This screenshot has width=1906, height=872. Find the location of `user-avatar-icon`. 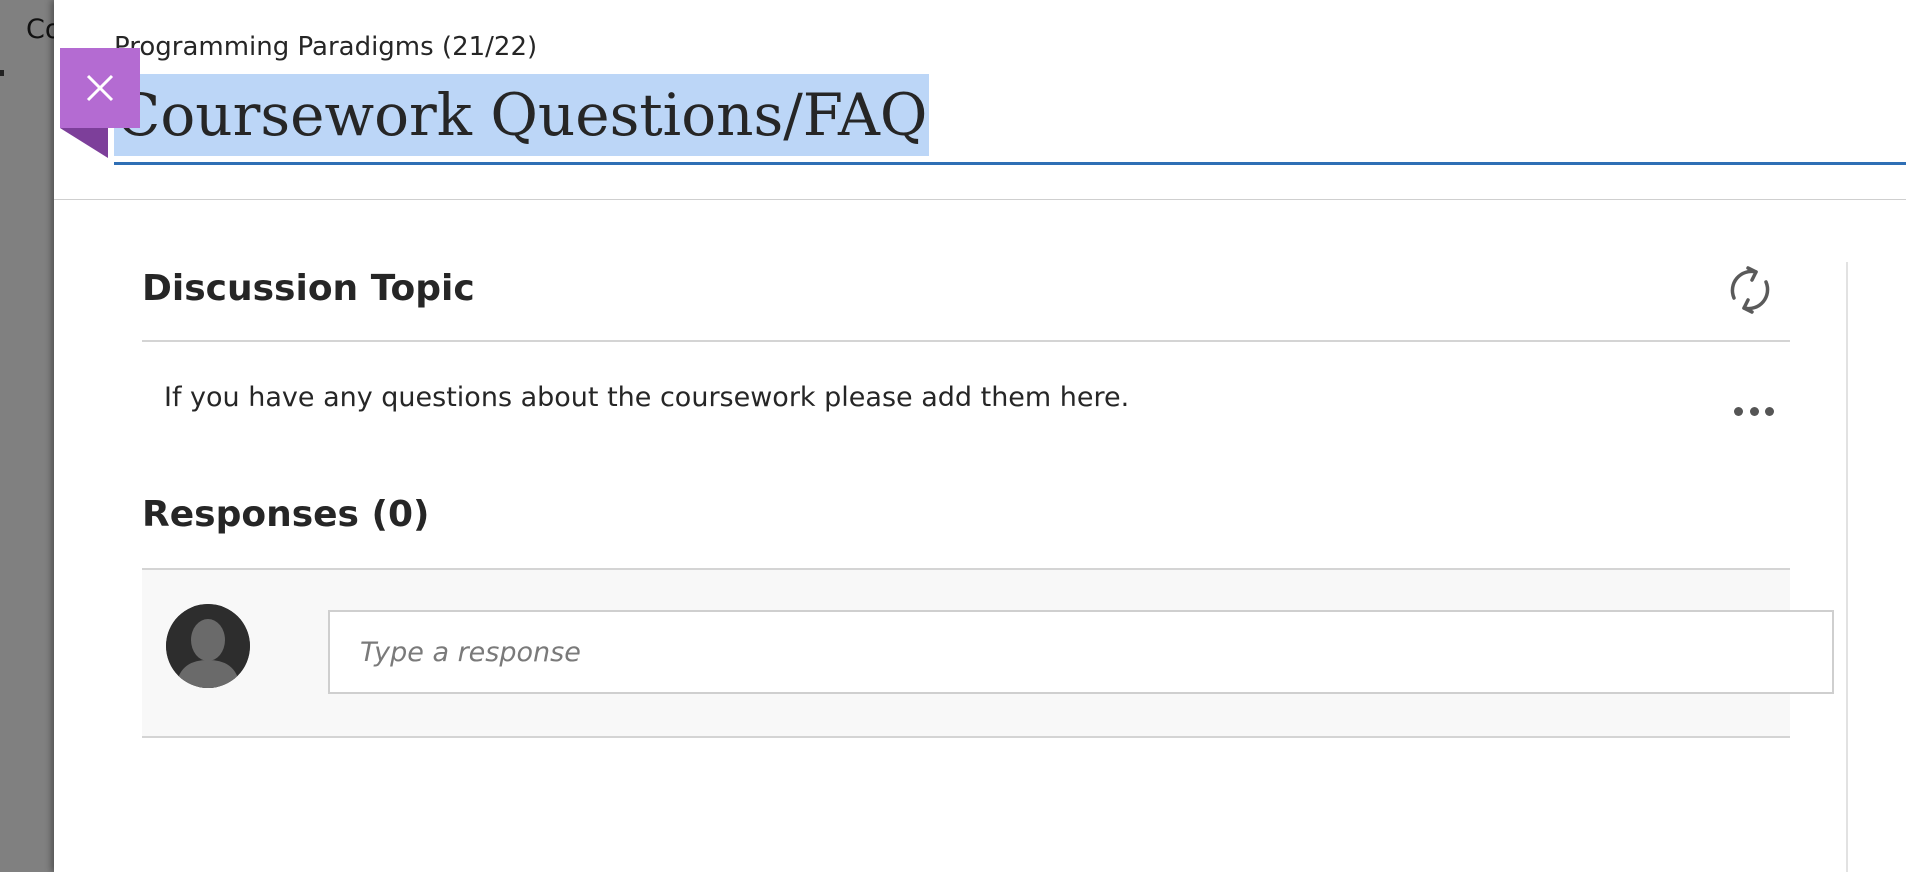

user-avatar-icon is located at coordinates (208, 646).